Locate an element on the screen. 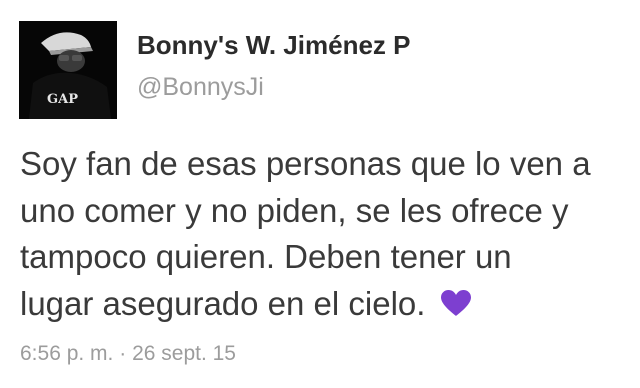  avatar-image: GAP is located at coordinates (68, 70).